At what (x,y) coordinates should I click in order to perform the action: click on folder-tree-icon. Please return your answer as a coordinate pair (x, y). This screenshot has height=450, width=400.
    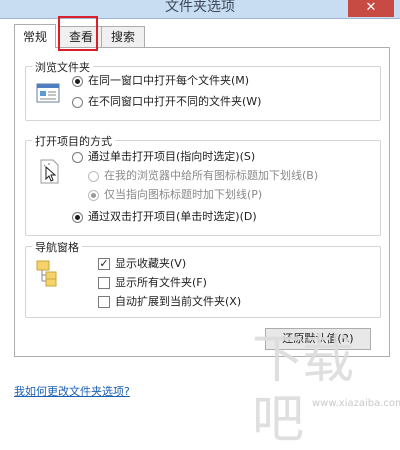
    Looking at the image, I should click on (46, 273).